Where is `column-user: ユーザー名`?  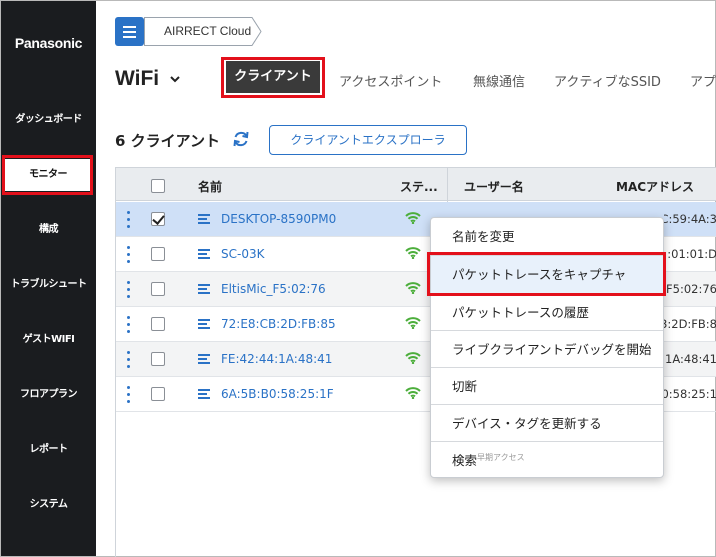
column-user: ユーザー名 is located at coordinates (494, 186).